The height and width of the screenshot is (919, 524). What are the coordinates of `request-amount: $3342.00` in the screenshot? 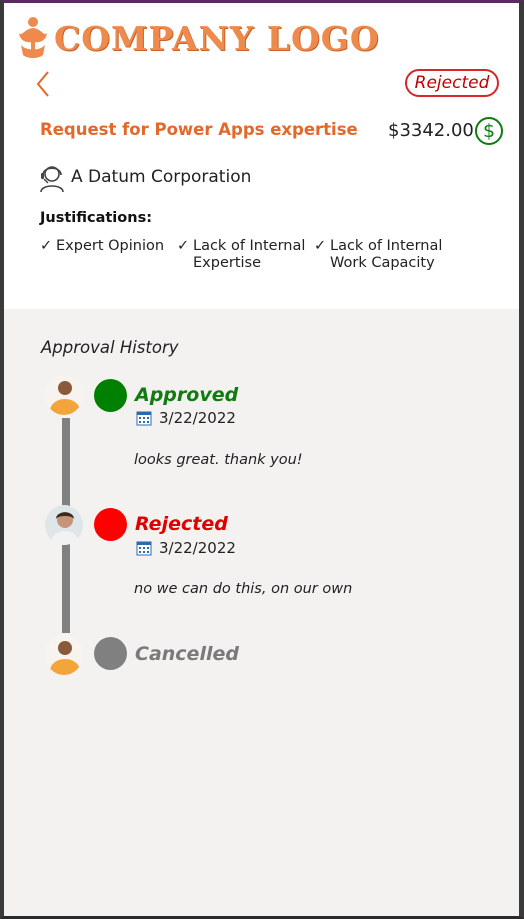 It's located at (431, 130).